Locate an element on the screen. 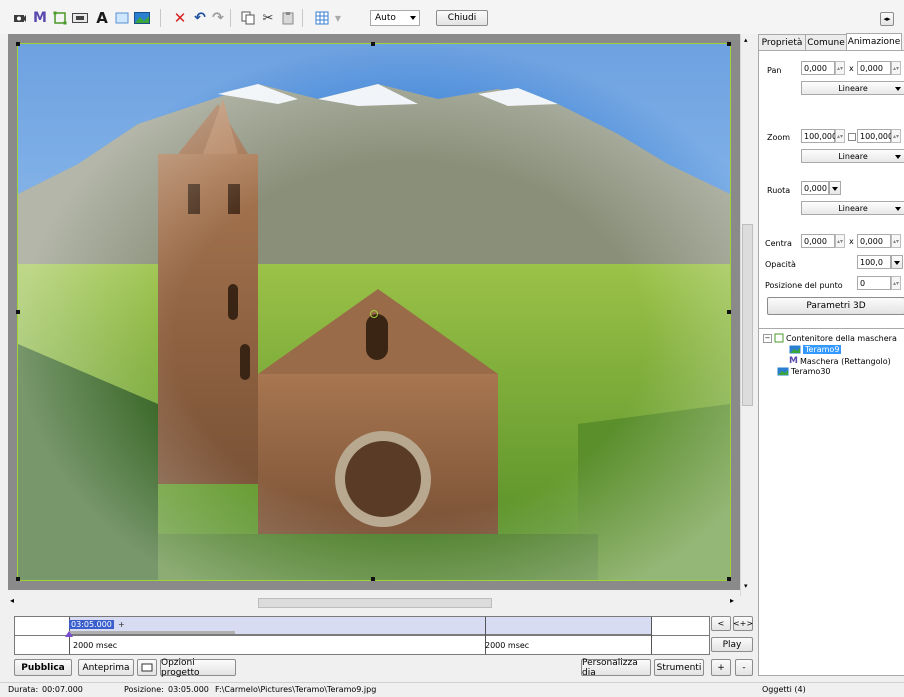 This screenshot has width=904, height=697. center-y-input: 0,000 is located at coordinates (874, 241).